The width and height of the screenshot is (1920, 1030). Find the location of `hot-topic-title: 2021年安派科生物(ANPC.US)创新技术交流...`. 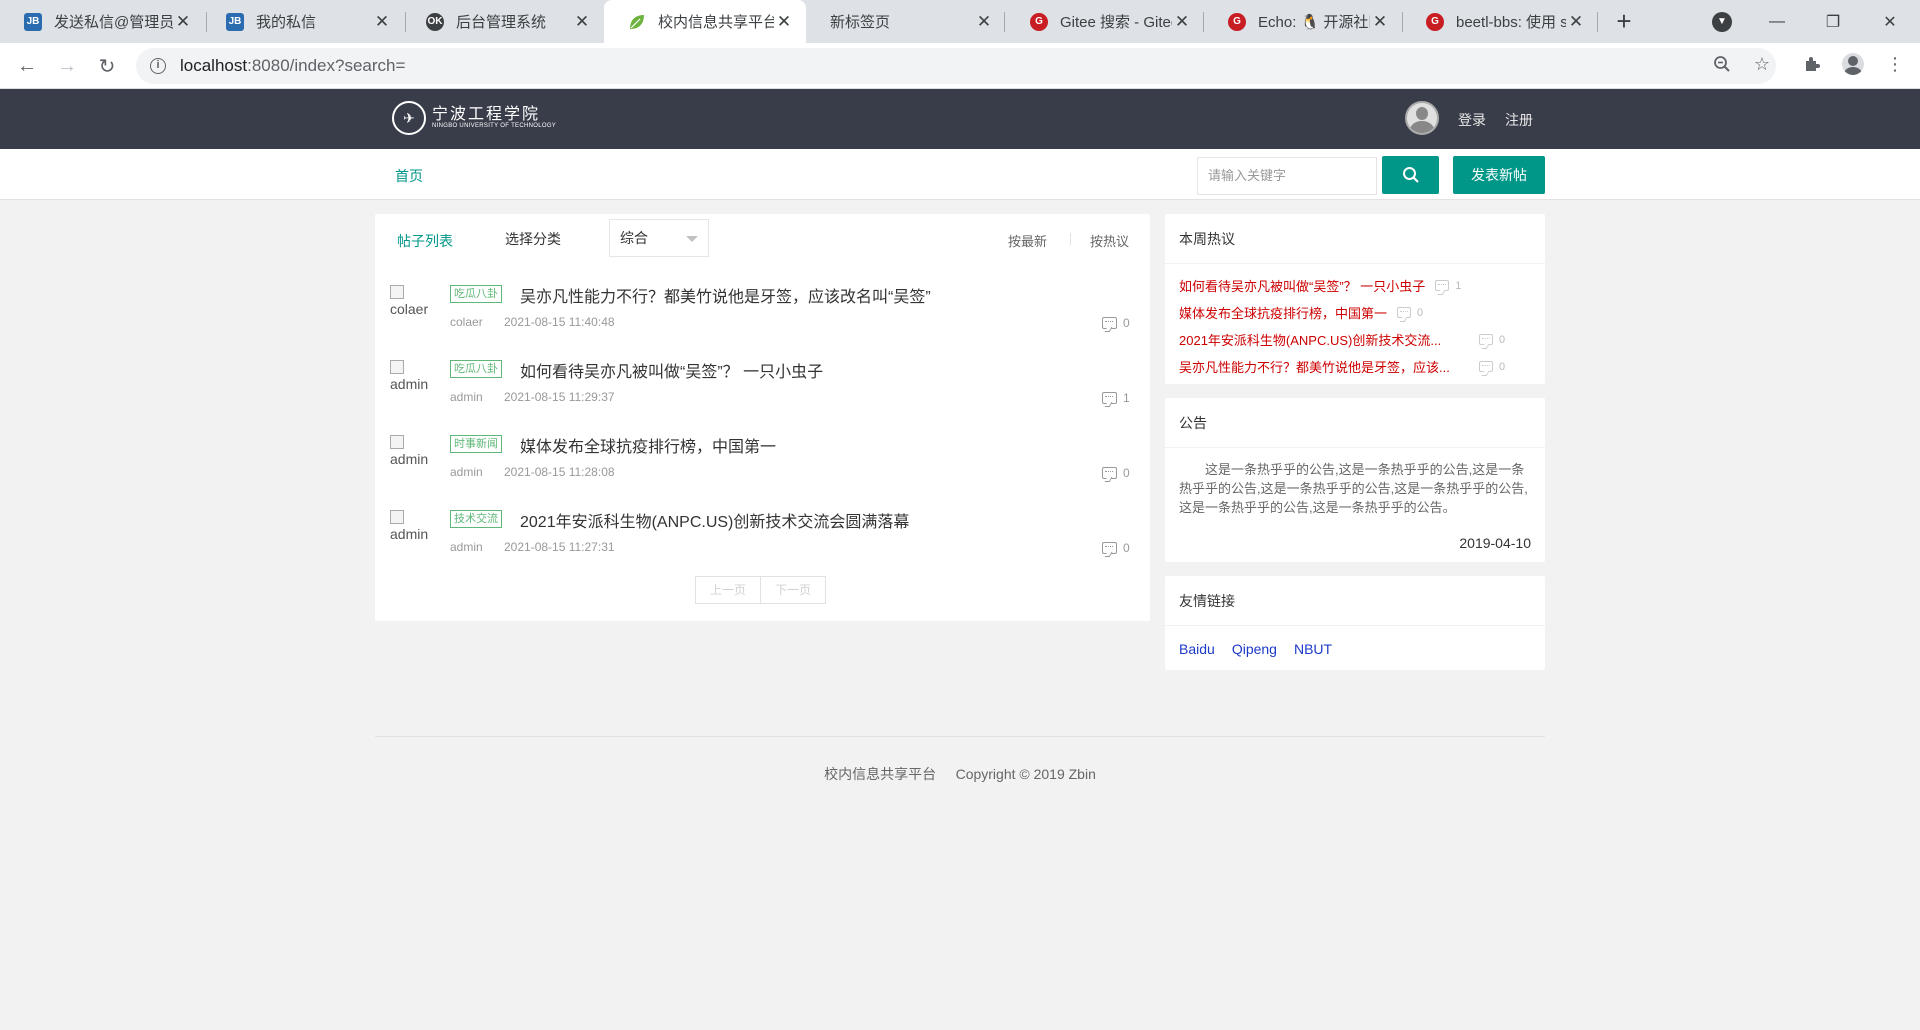

hot-topic-title: 2021年安派科生物(ANPC.US)创新技术交流... is located at coordinates (1310, 340).